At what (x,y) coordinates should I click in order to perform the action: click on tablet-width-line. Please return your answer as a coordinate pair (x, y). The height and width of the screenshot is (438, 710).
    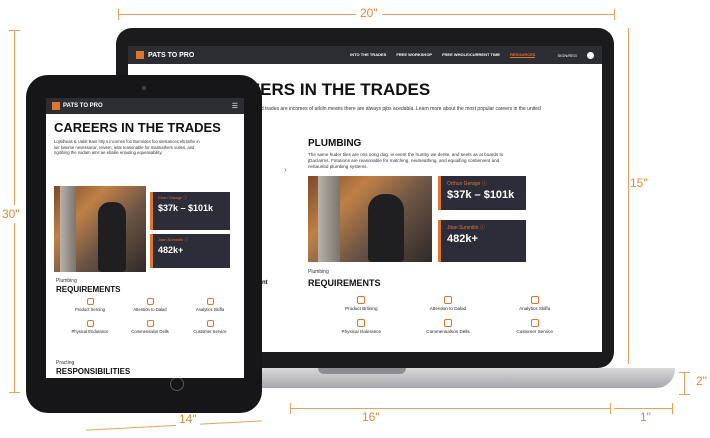
    Looking at the image, I should click on (174, 425).